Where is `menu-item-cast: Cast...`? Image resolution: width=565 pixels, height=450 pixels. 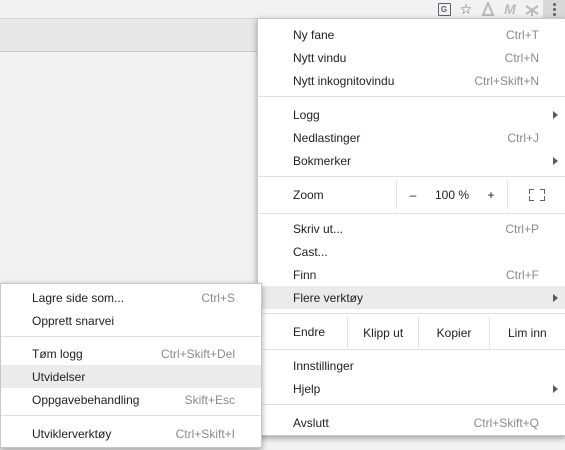 menu-item-cast: Cast... is located at coordinates (411, 251).